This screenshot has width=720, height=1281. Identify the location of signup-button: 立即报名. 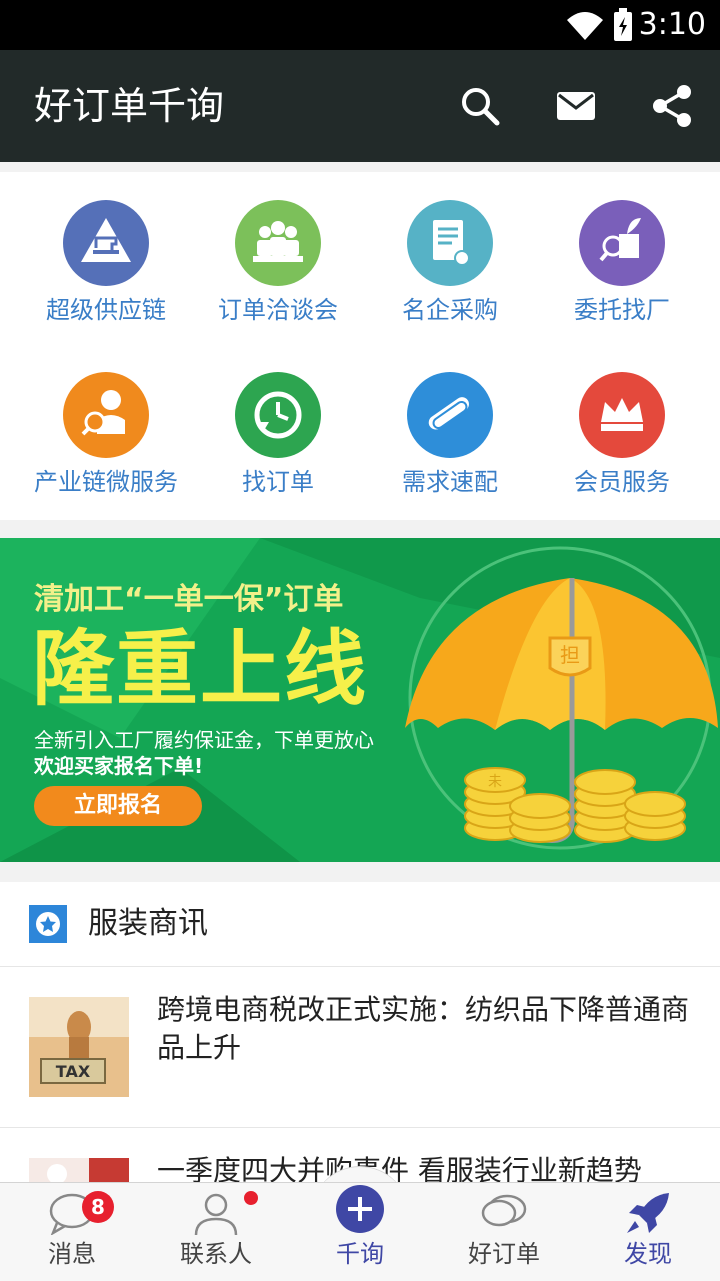
(118, 806).